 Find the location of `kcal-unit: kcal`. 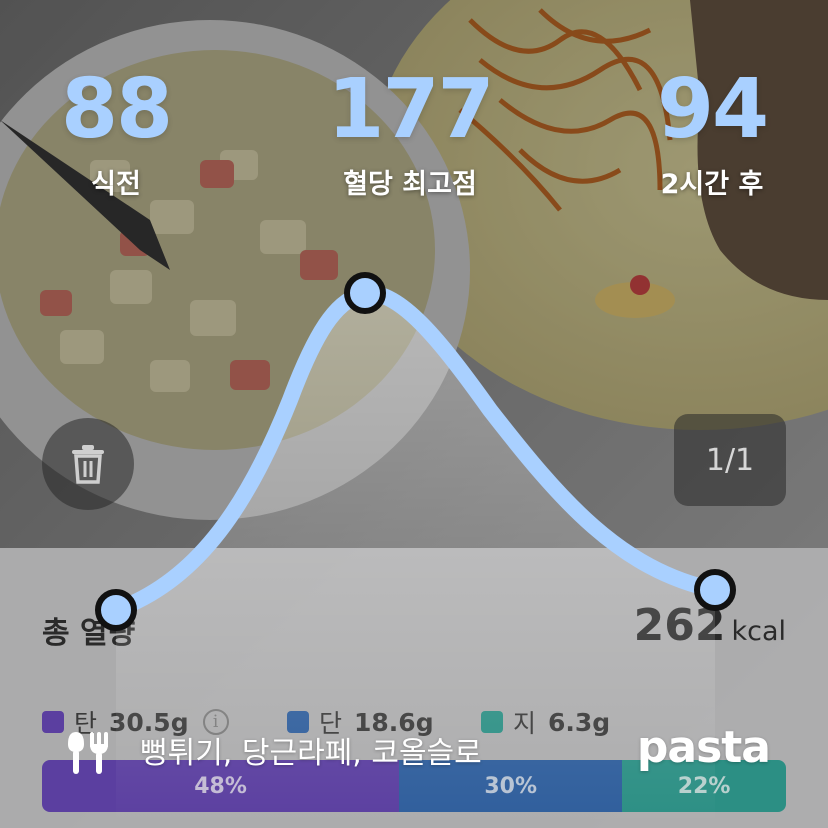

kcal-unit: kcal is located at coordinates (758, 631).